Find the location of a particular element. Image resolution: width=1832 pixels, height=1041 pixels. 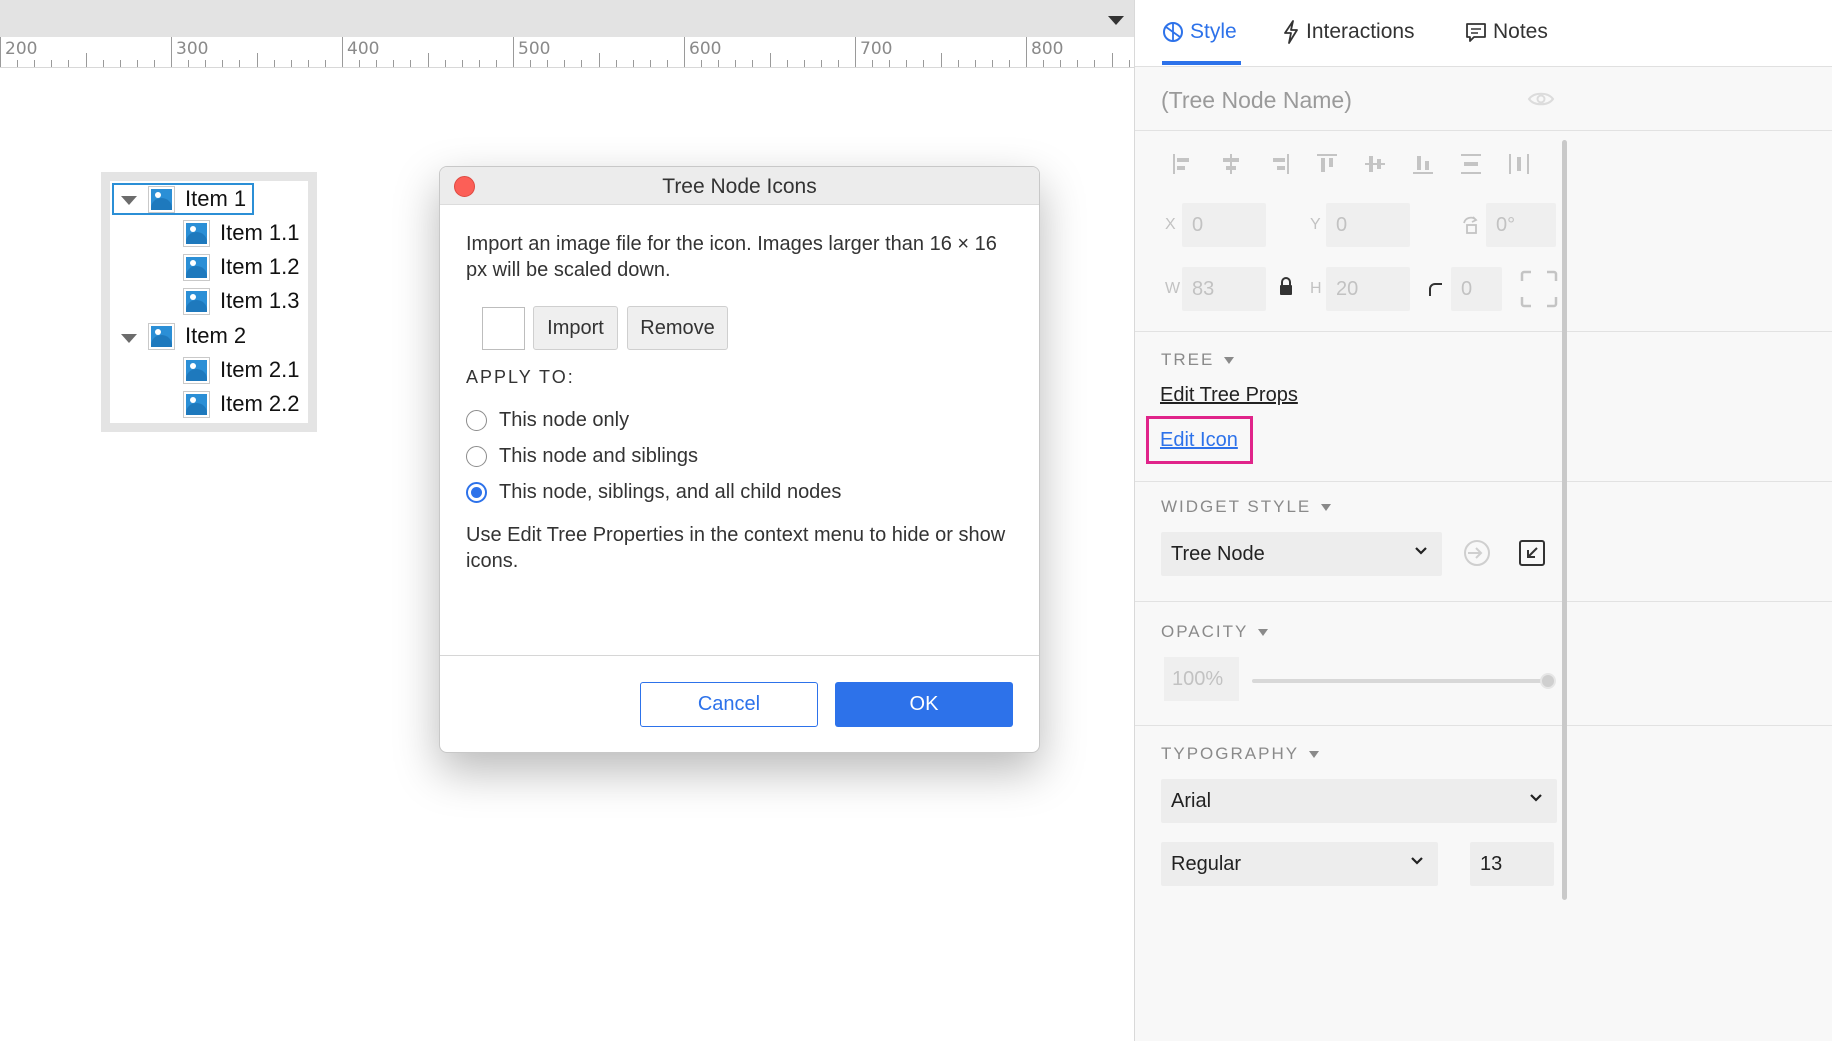

style-icon is located at coordinates (1173, 32).